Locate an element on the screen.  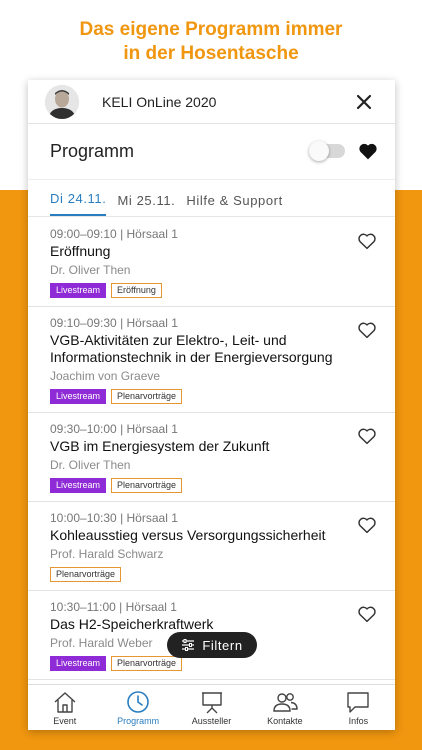
nav-label: Event is located at coordinates (65, 721).